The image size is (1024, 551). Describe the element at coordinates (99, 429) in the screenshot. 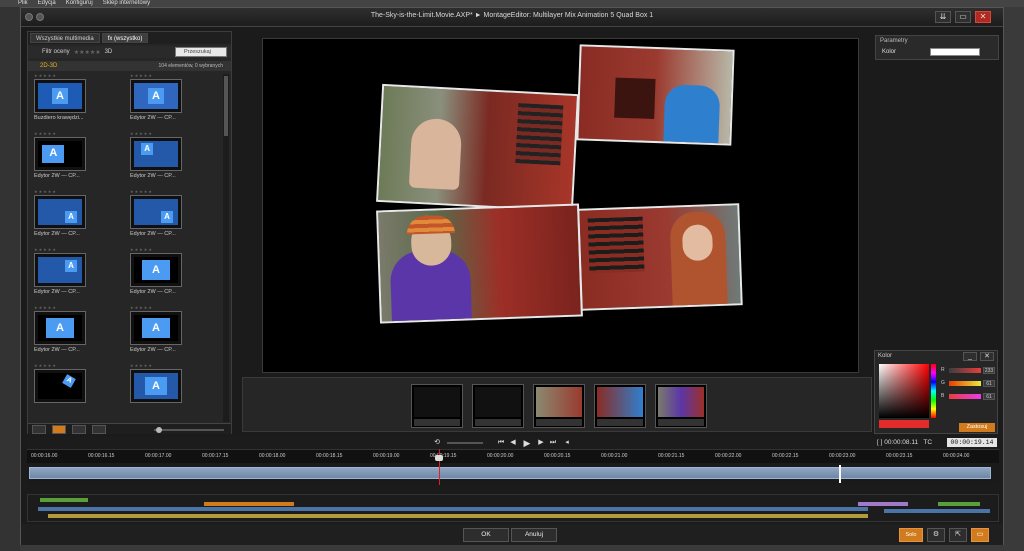

I see `import-icon` at that location.